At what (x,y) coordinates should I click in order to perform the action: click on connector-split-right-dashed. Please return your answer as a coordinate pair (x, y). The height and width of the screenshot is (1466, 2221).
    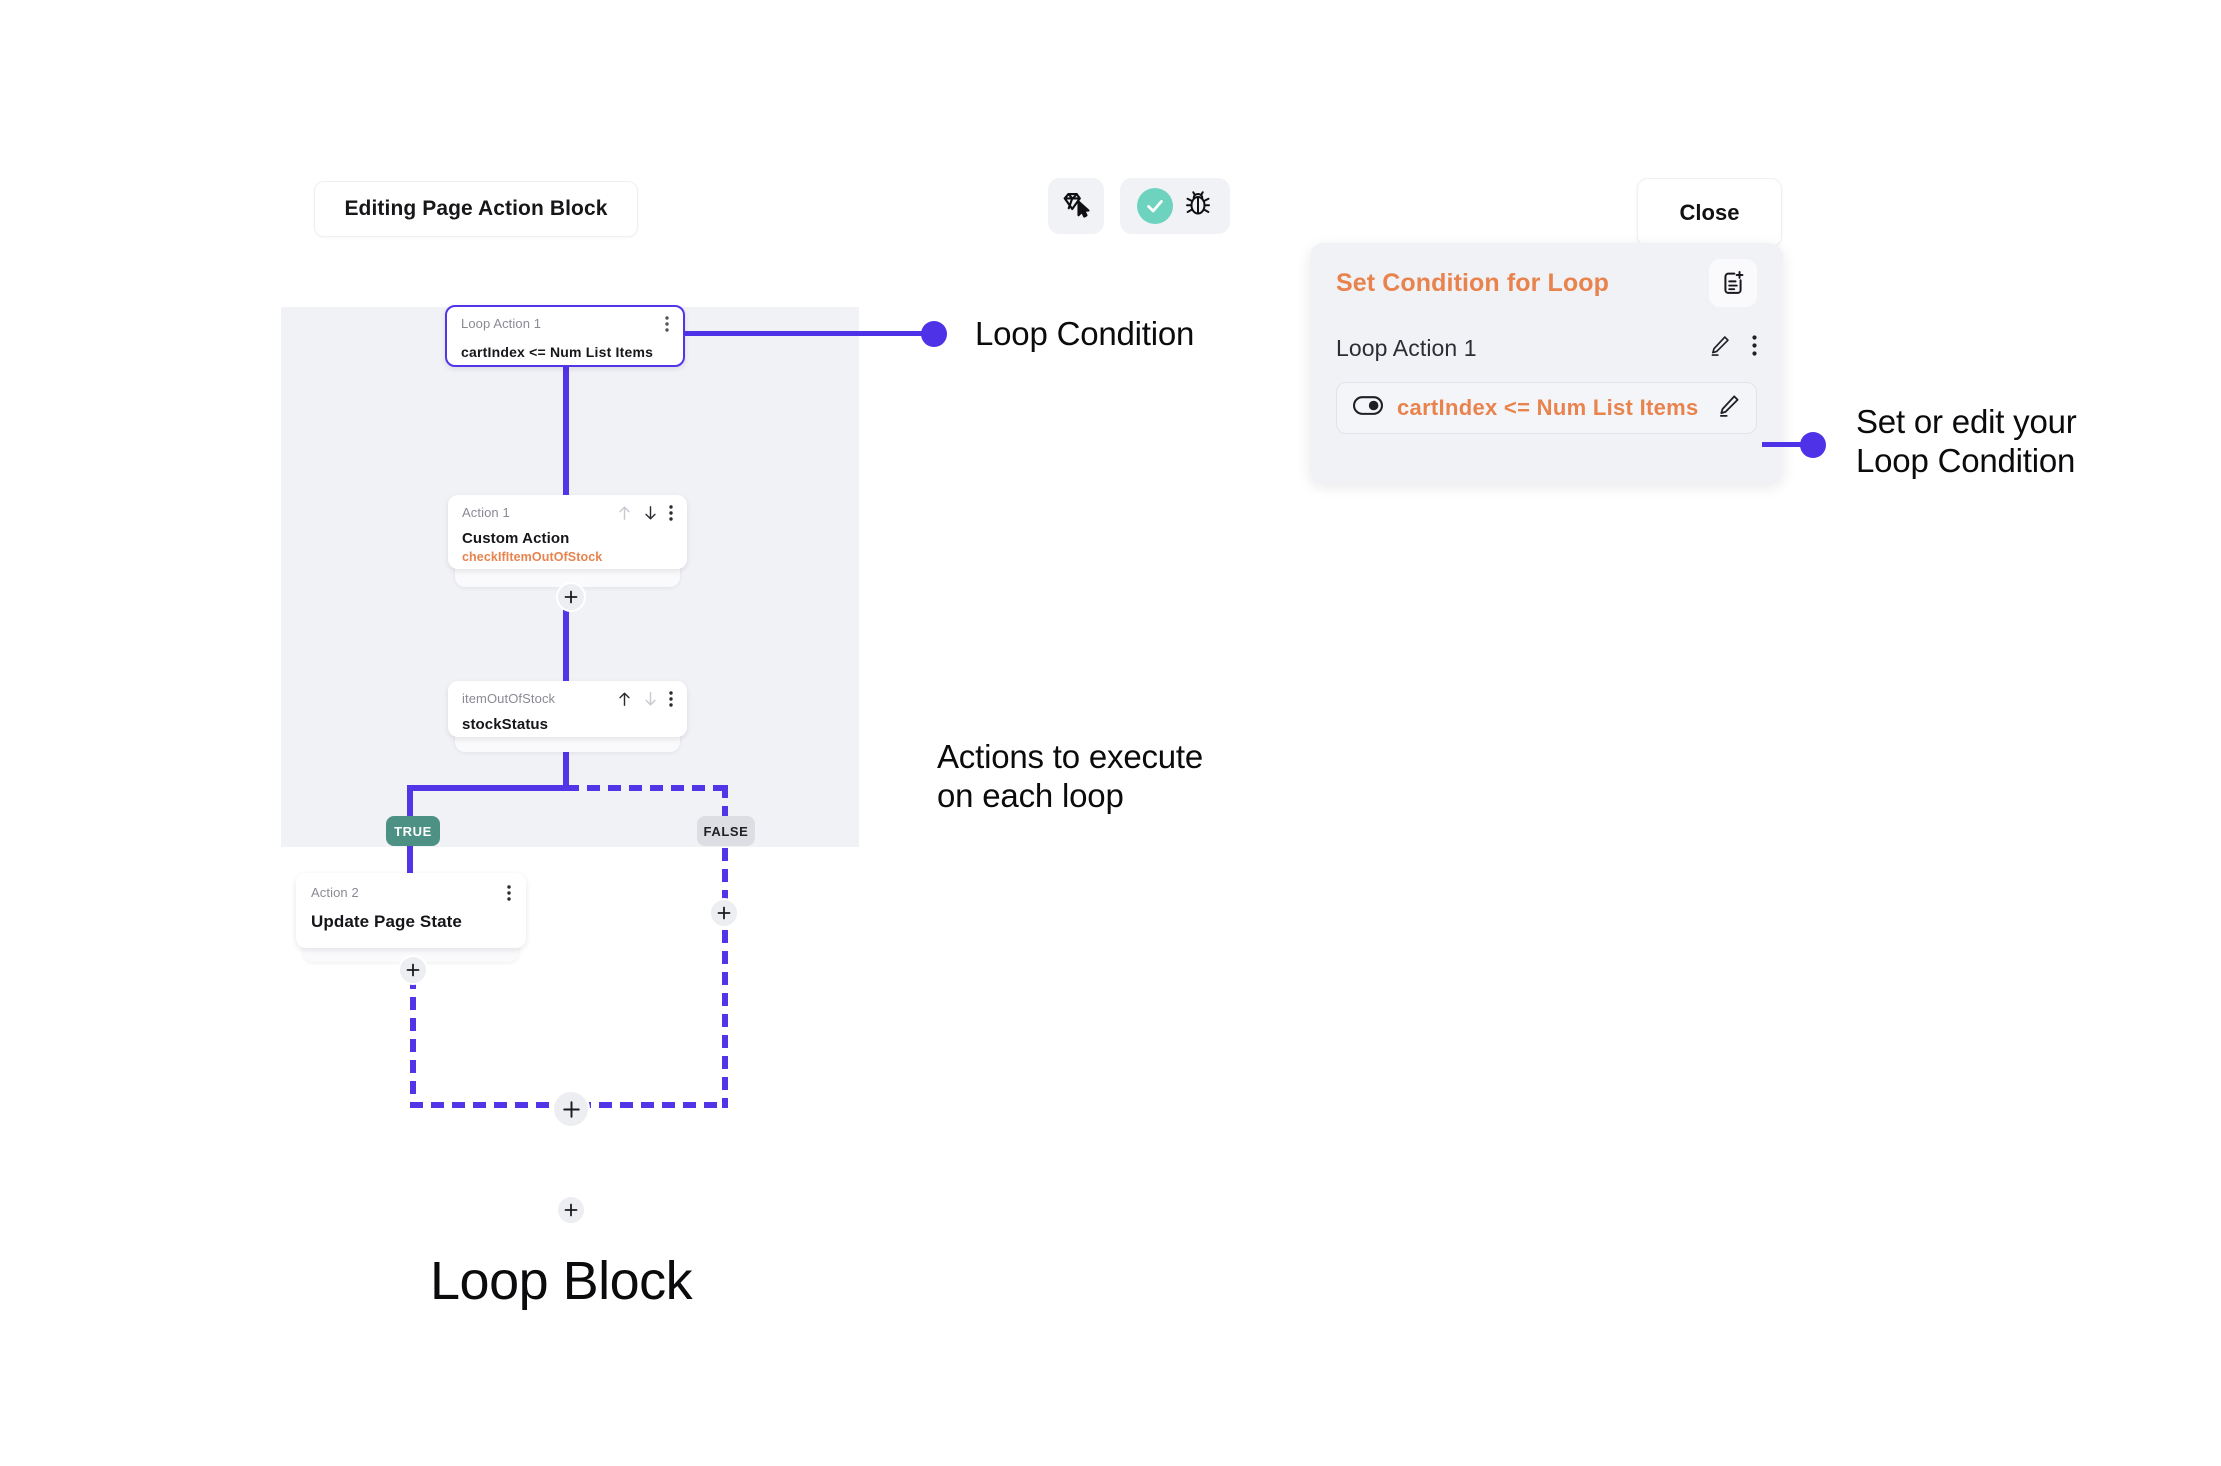
    Looking at the image, I should click on (645, 788).